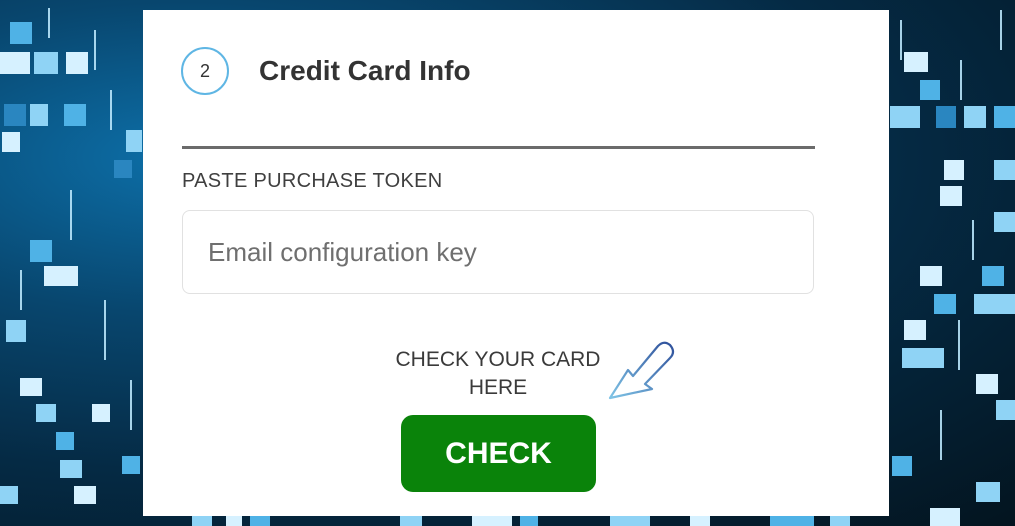 The width and height of the screenshot is (1015, 526). What do you see at coordinates (498, 147) in the screenshot?
I see `section-divider` at bounding box center [498, 147].